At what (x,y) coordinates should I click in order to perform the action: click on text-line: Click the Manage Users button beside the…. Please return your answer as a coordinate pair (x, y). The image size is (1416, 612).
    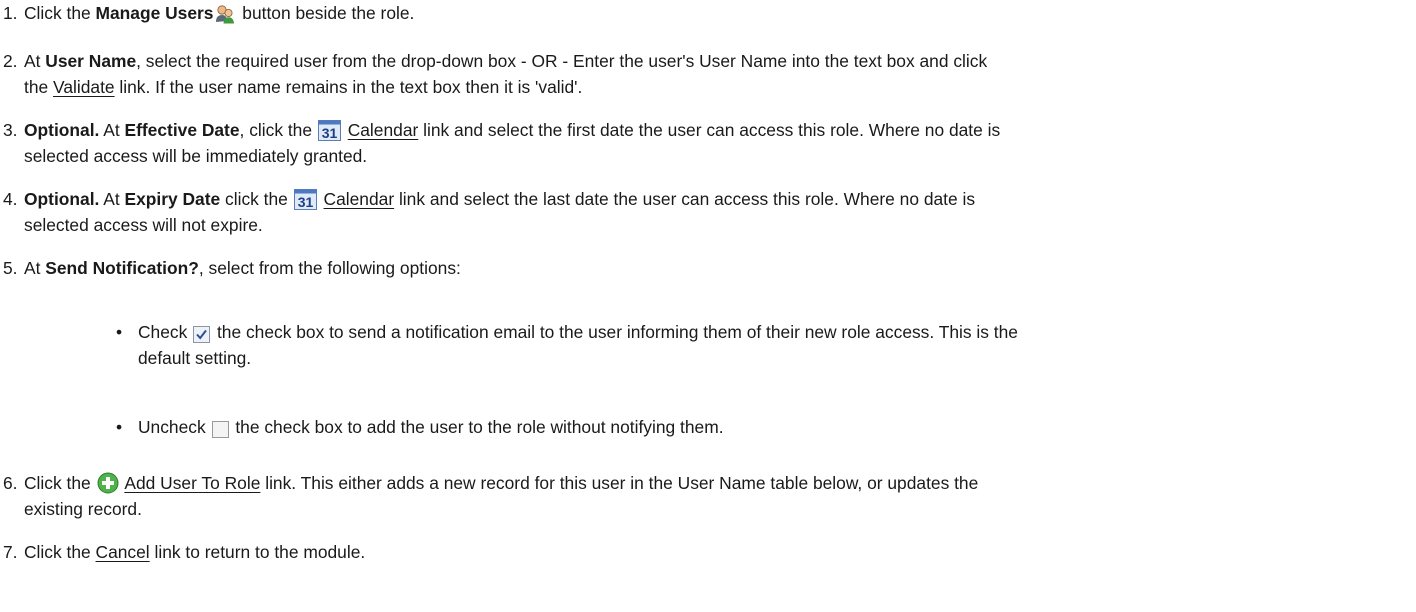
    Looking at the image, I should click on (705, 13).